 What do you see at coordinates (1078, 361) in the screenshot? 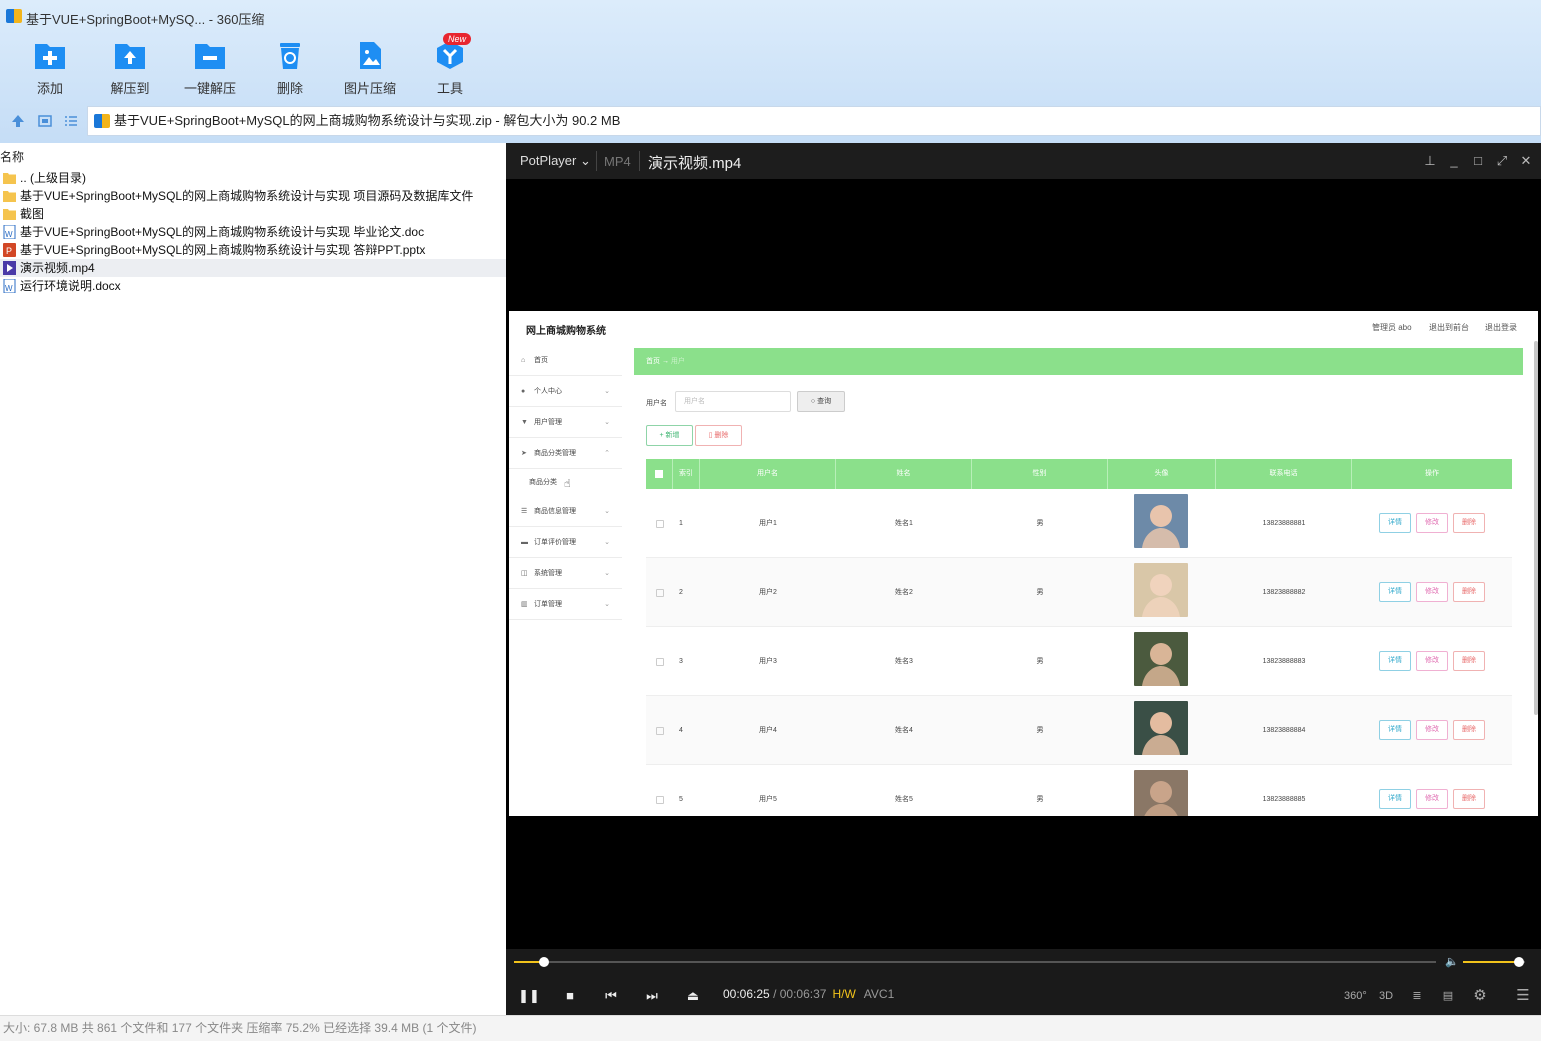
I see `webapp-breadcrumb: 首页 → 用户` at bounding box center [1078, 361].